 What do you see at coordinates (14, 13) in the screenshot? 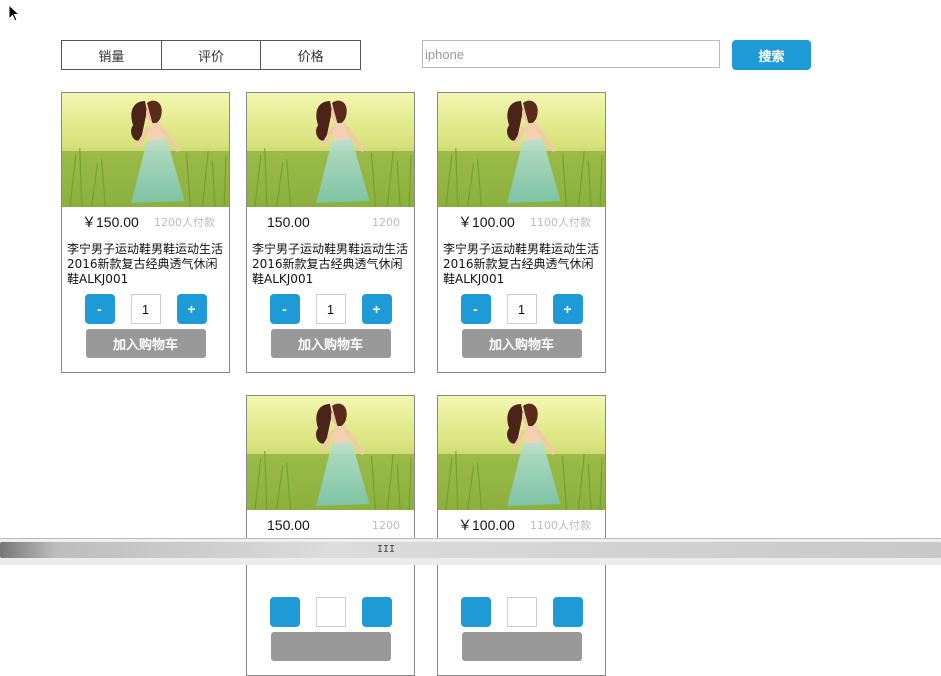
I see `mouse-cursor-icon` at bounding box center [14, 13].